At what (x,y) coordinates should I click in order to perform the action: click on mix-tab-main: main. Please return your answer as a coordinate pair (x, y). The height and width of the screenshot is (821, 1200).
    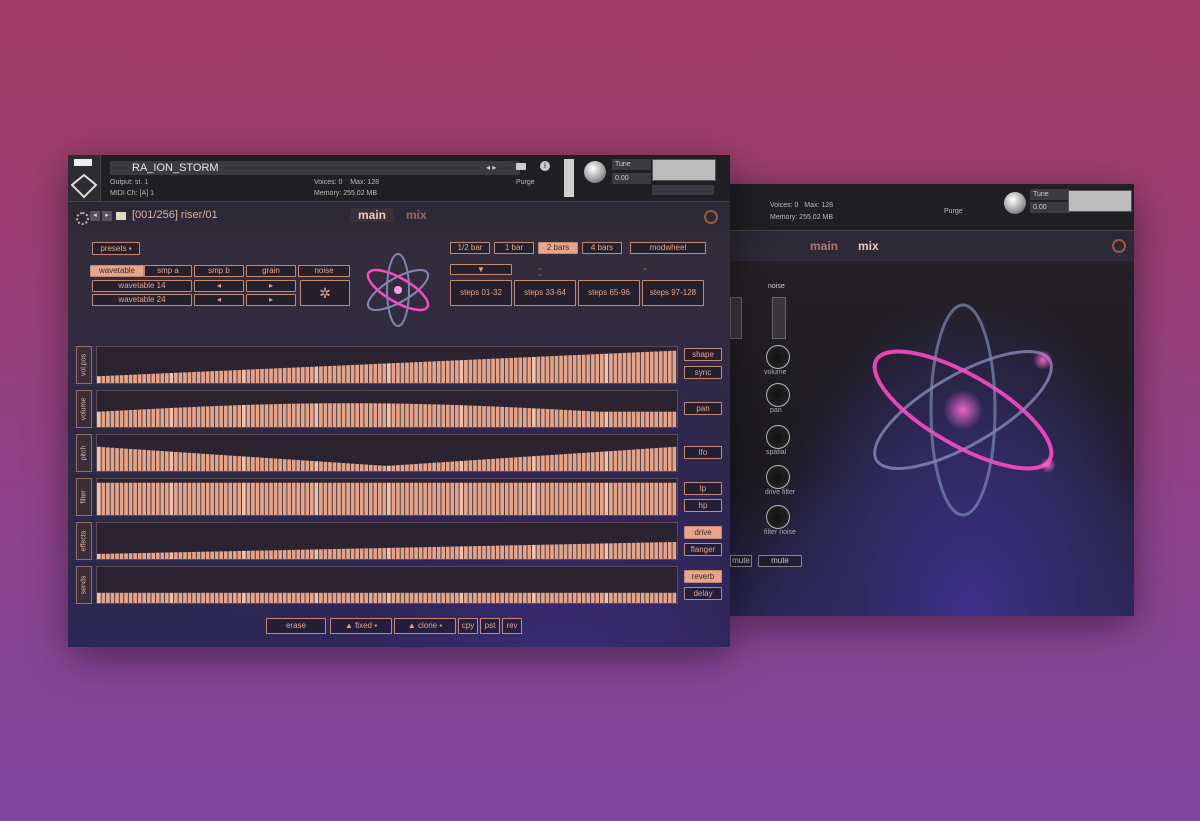
    Looking at the image, I should click on (824, 246).